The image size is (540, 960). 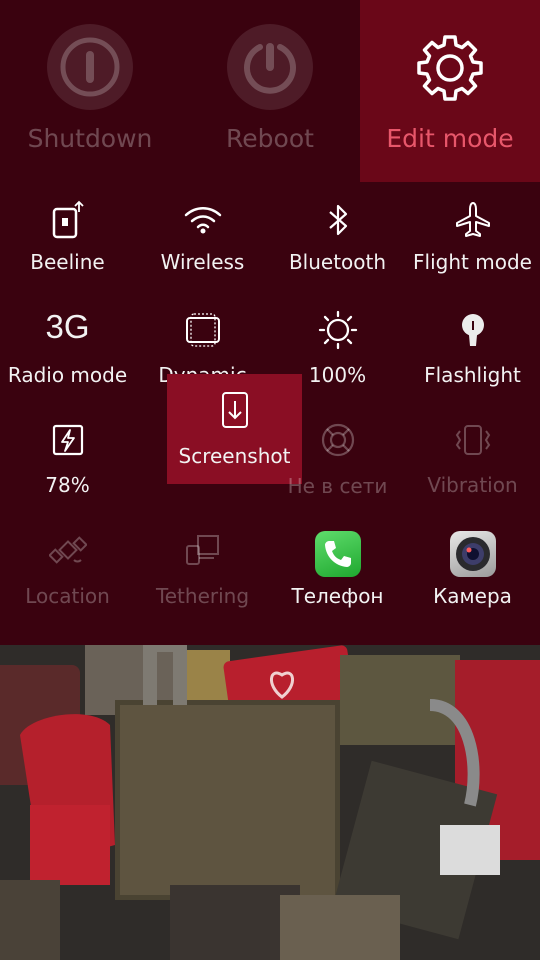 I want to click on app-camera-shortcut: Камера, so click(x=472, y=577).